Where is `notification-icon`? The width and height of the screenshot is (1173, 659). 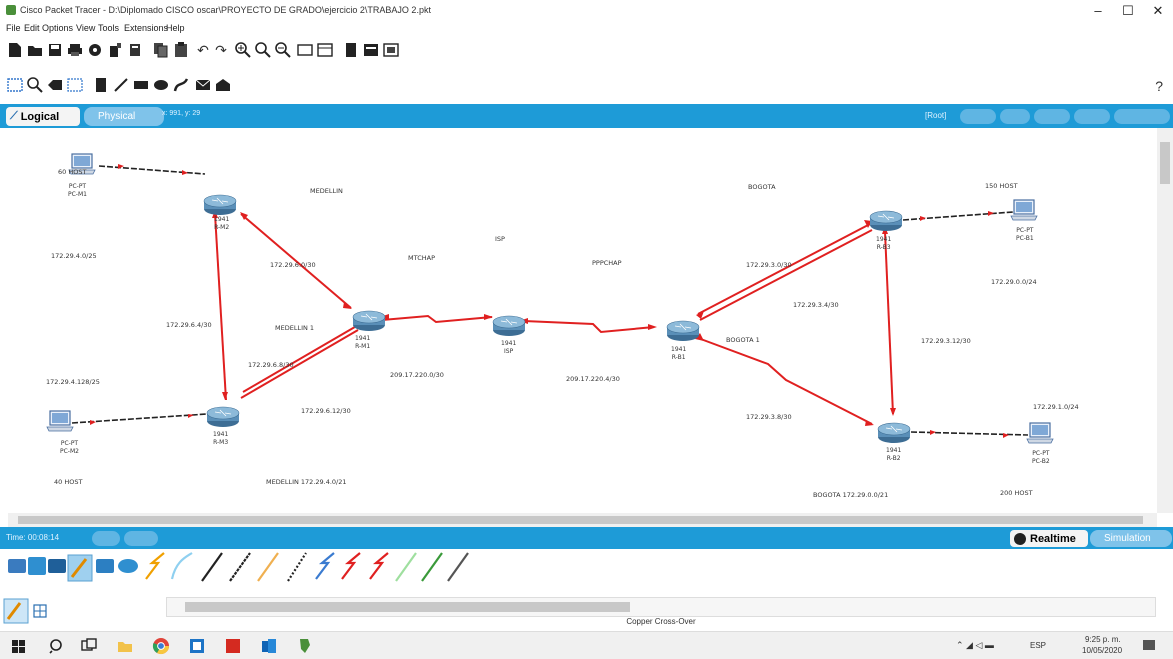 notification-icon is located at coordinates (1149, 646).